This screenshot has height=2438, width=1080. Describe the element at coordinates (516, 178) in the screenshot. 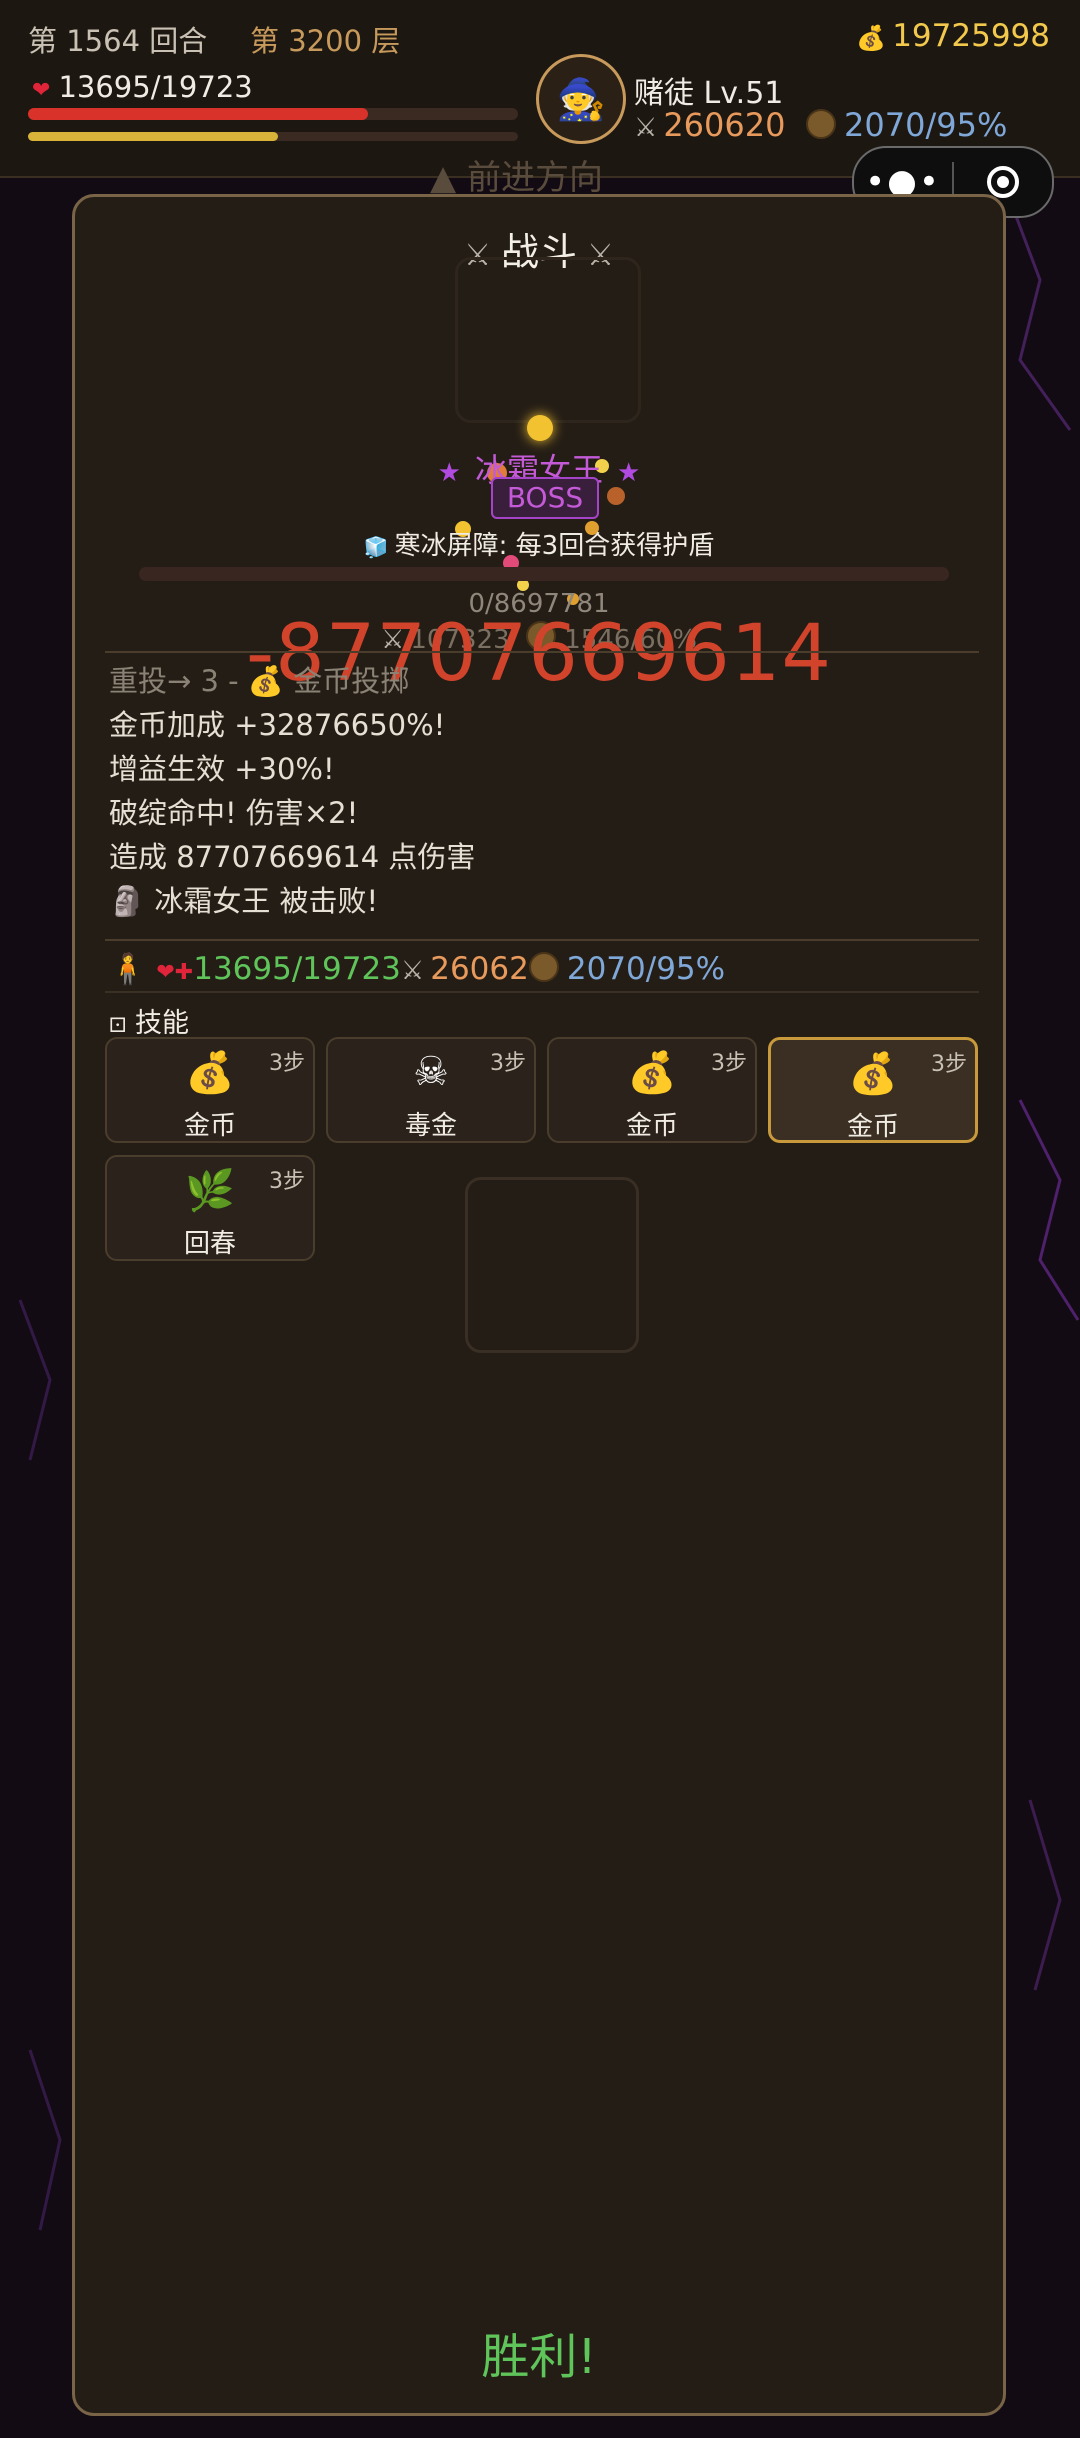

I see `ghost-forward-hint: ▲ 前进方向` at that location.